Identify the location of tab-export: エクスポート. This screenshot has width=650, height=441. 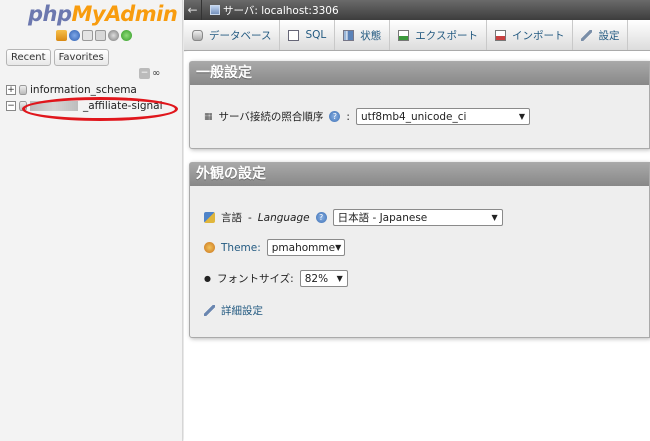
(438, 35).